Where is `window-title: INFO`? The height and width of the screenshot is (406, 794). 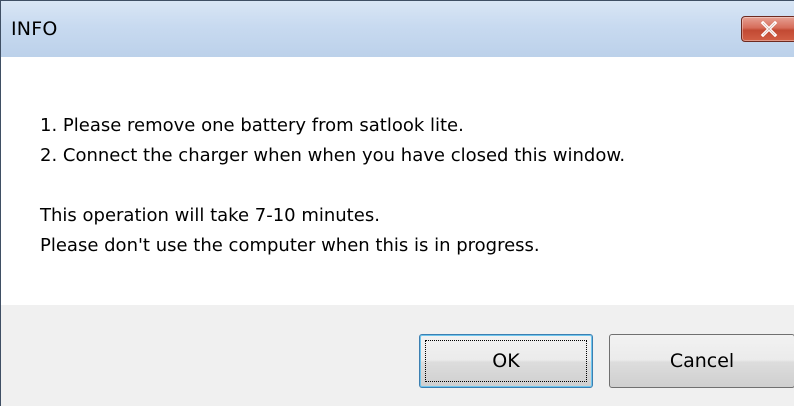
window-title: INFO is located at coordinates (34, 29).